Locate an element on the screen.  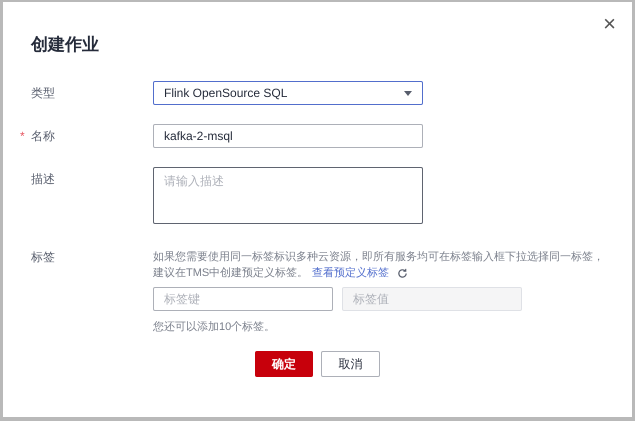
dropdown-caret-icon is located at coordinates (408, 93).